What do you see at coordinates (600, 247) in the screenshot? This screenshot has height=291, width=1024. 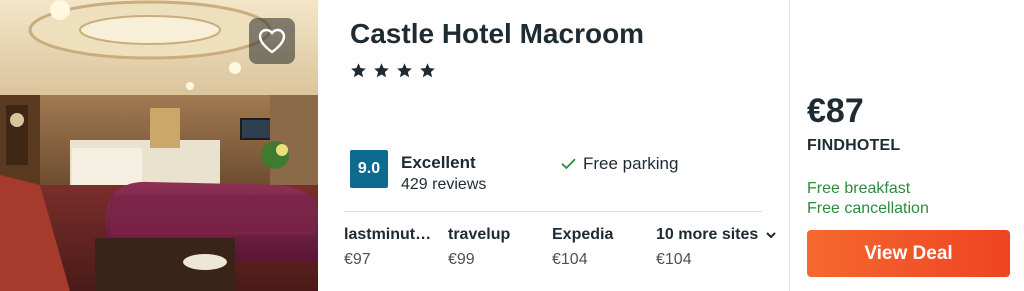 I see `site-offer-expedia: Expedia €104` at bounding box center [600, 247].